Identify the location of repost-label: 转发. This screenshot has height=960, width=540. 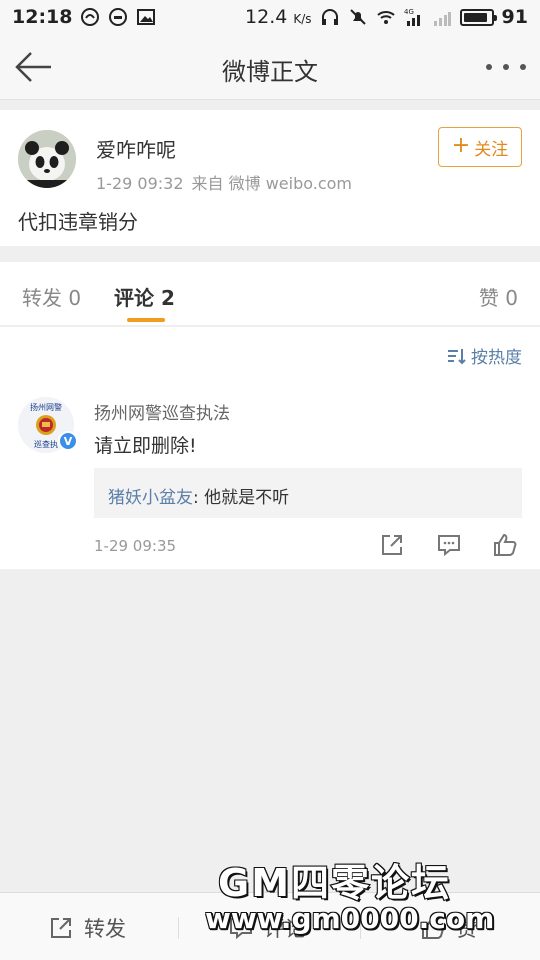
(105, 929).